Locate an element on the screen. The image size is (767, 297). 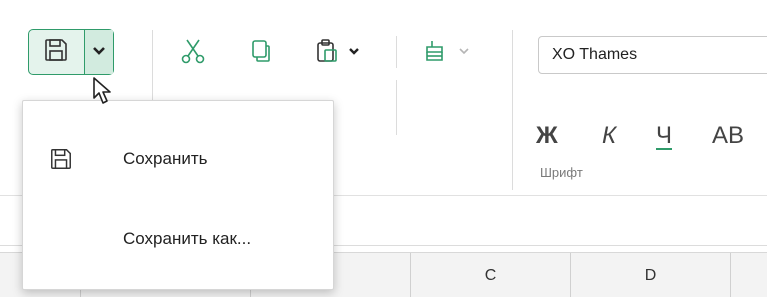
underline-button: Ч is located at coordinates (664, 136).